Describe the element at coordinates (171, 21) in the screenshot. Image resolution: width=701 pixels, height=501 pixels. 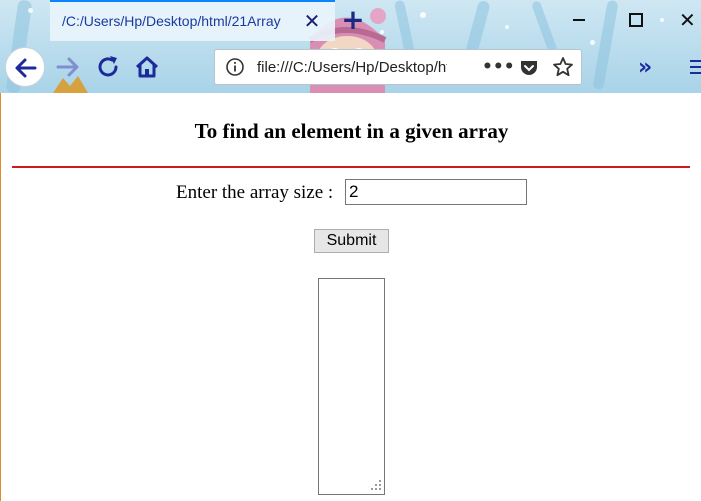
I see `tab-title: /C:/Users/Hp/Desktop/html/21Array` at that location.